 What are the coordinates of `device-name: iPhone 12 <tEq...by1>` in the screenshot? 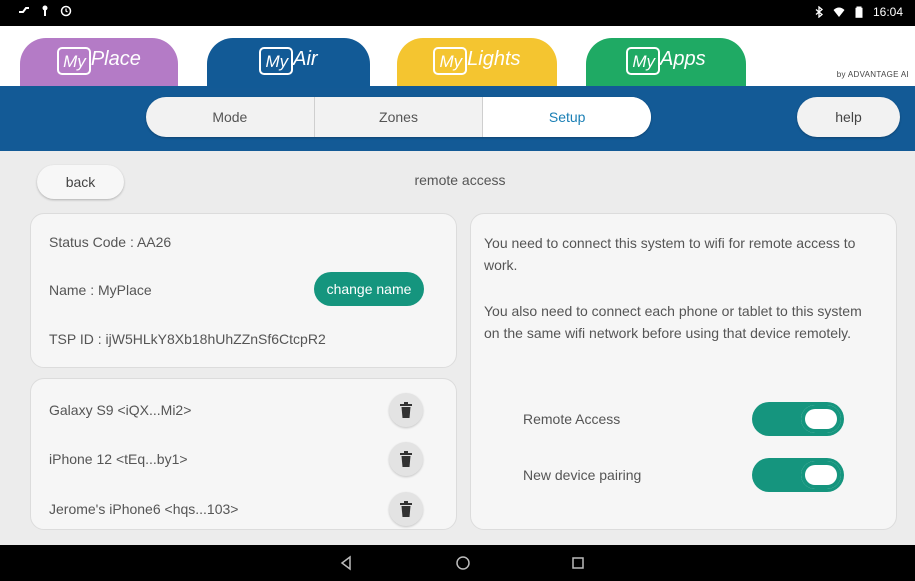 It's located at (118, 459).